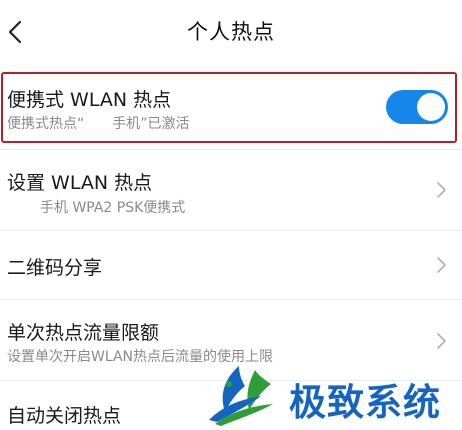  What do you see at coordinates (55, 268) in the screenshot?
I see `qr-share-title: 二维码分享` at bounding box center [55, 268].